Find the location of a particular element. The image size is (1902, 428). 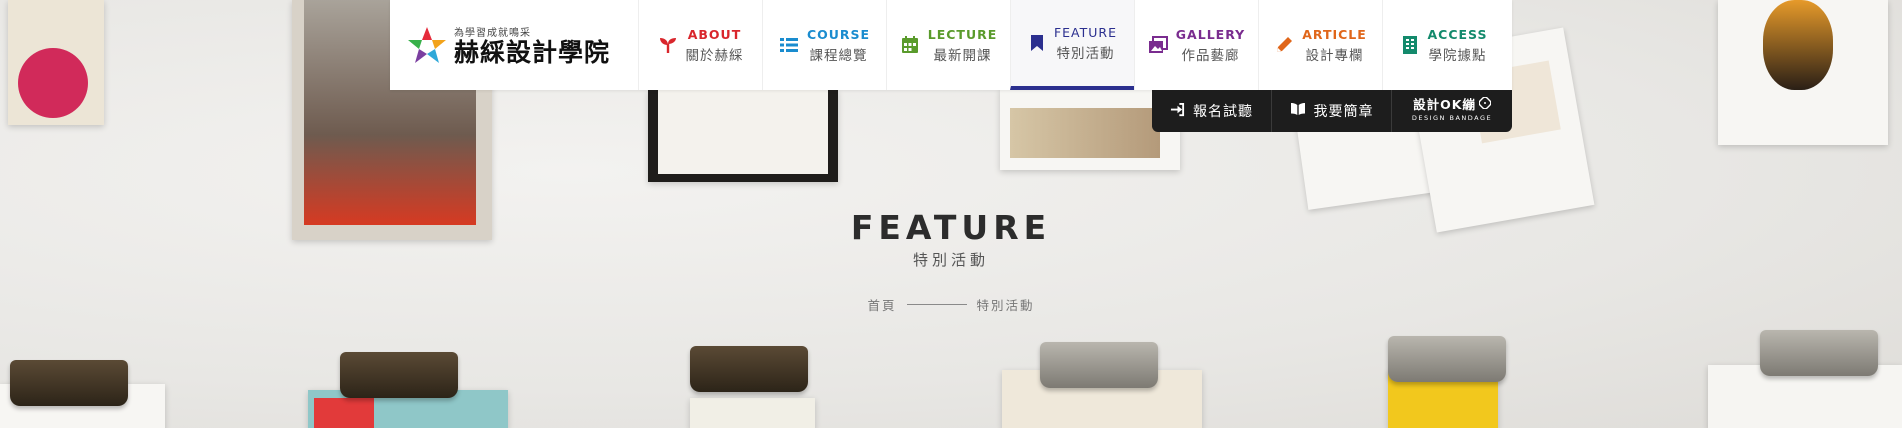

nav-item-feature-zh: 特別活動 is located at coordinates (1085, 53).